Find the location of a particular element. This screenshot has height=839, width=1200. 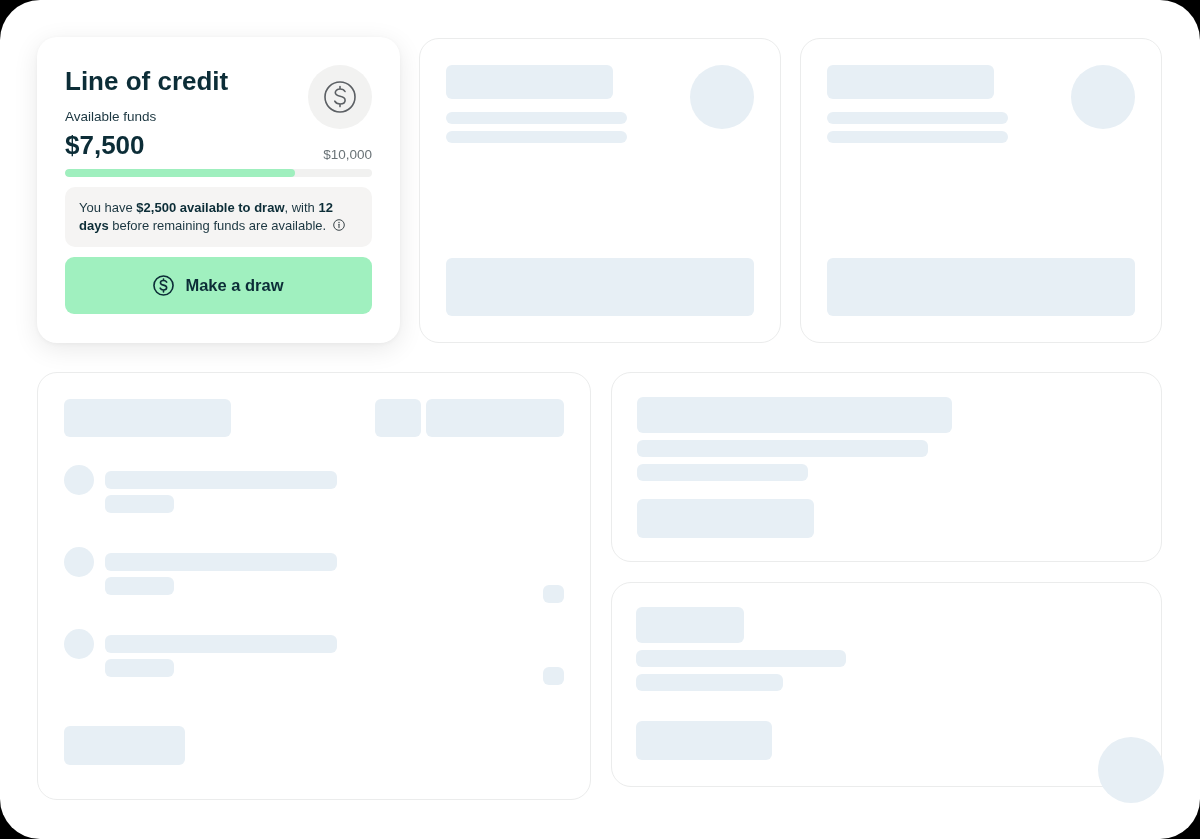

make-draw-button: Make a draw is located at coordinates (218, 285).